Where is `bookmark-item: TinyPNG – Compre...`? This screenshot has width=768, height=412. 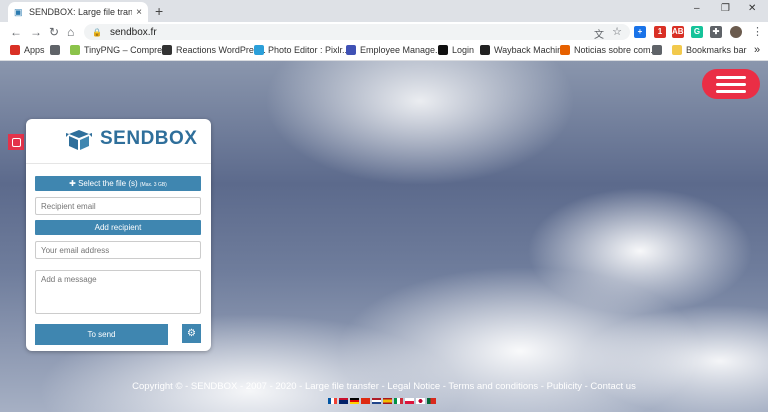
bookmark-item: TinyPNG – Compre... is located at coordinates (120, 50).